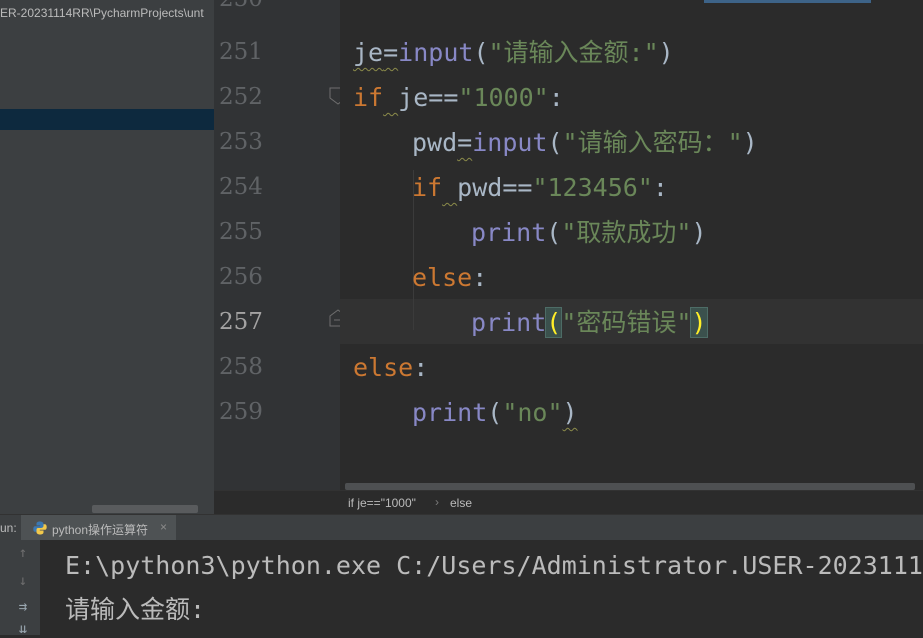 The width and height of the screenshot is (923, 638). I want to click on arrow-up-icon: ↑, so click(23, 553).